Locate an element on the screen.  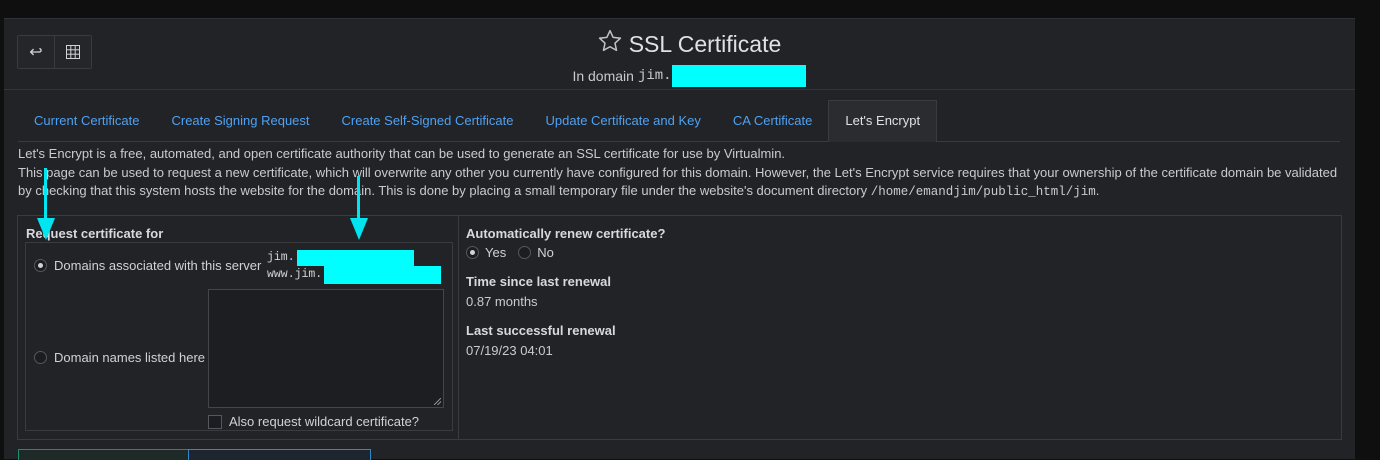
wildcard-checkbox is located at coordinates (215, 421).